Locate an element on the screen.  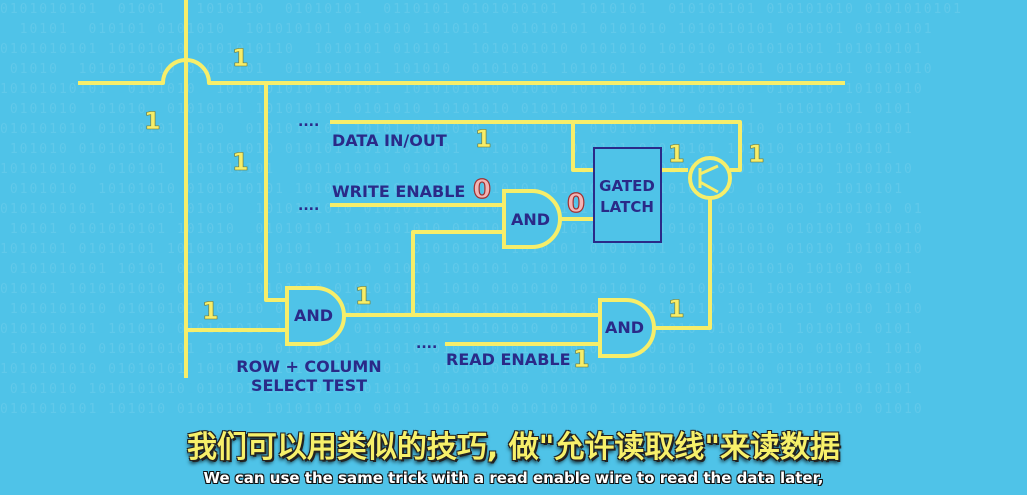
subtitle-chinese: 我们可以用类似的技巧, 做"允许读取线"来读数据 is located at coordinates (513, 447).